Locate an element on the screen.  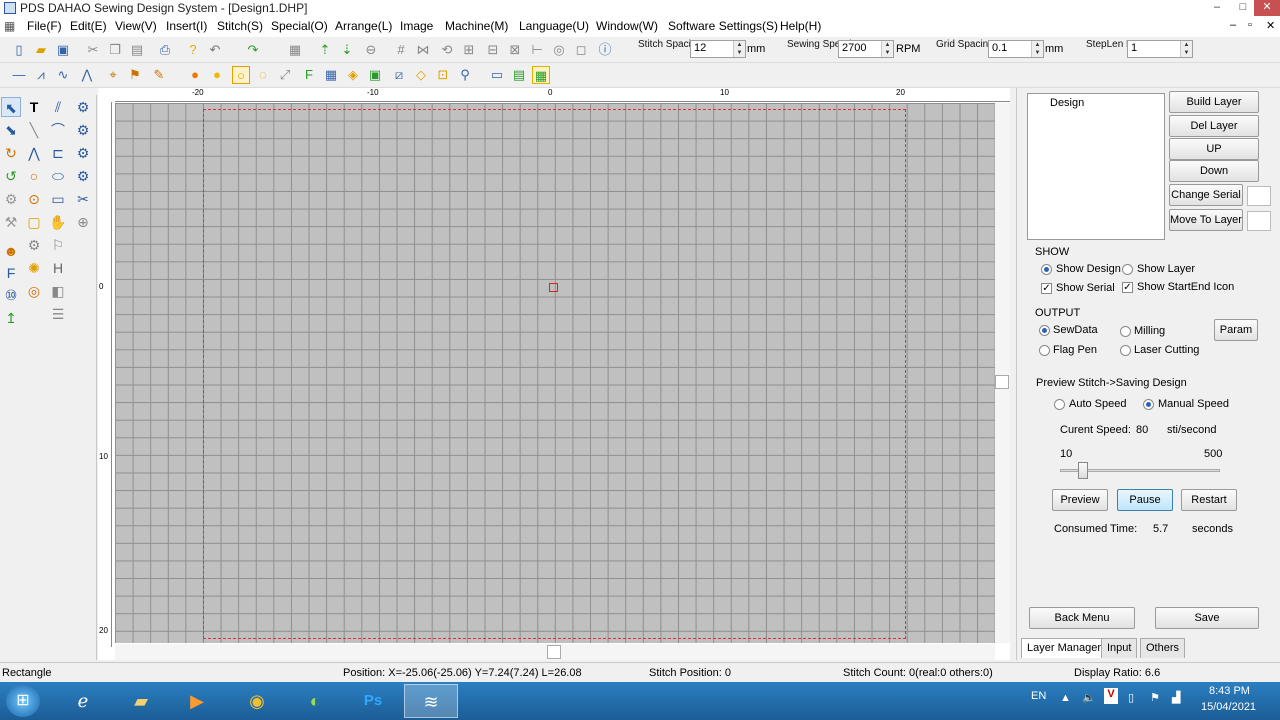
action-center-icon: ⚑ is located at coordinates (1155, 697).